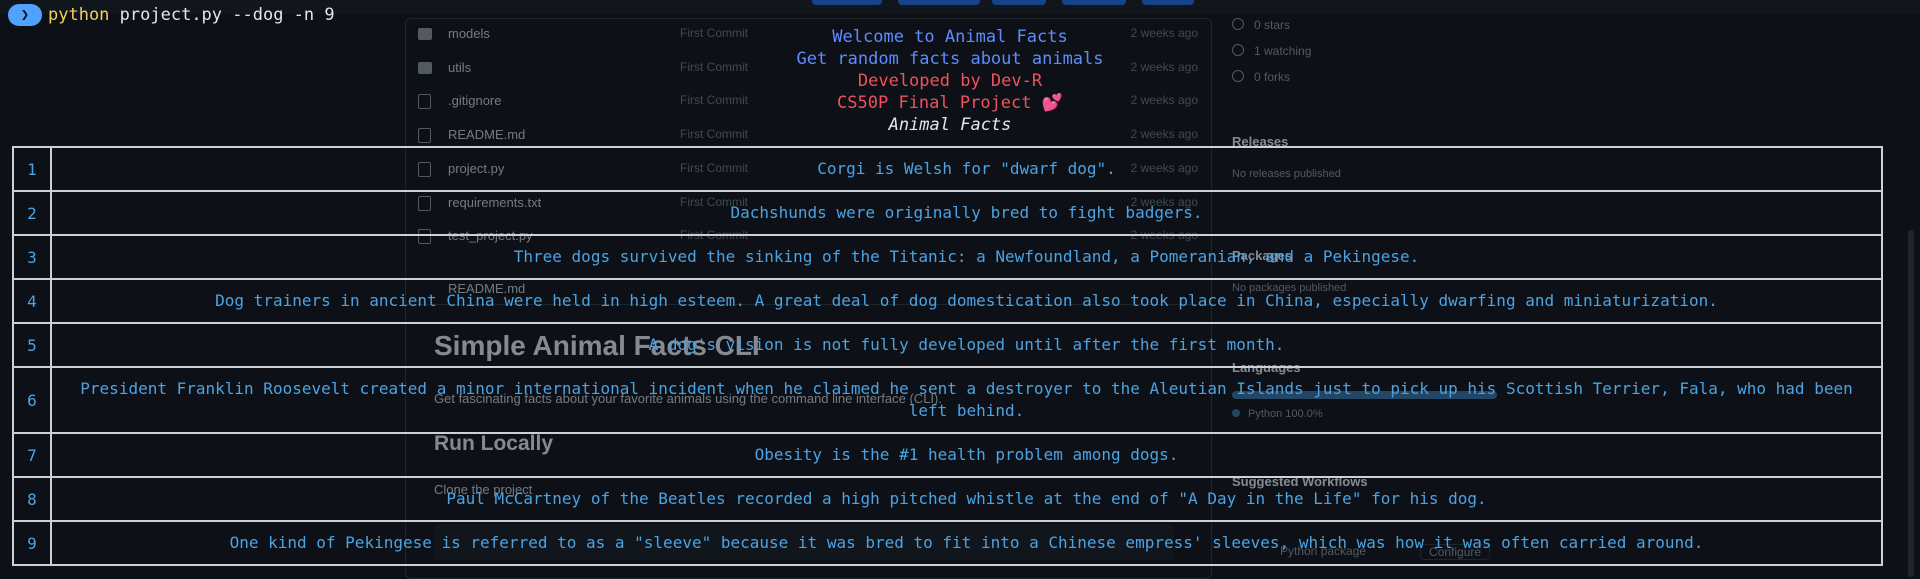  What do you see at coordinates (32, 301) in the screenshot?
I see `row-number: 4` at bounding box center [32, 301].